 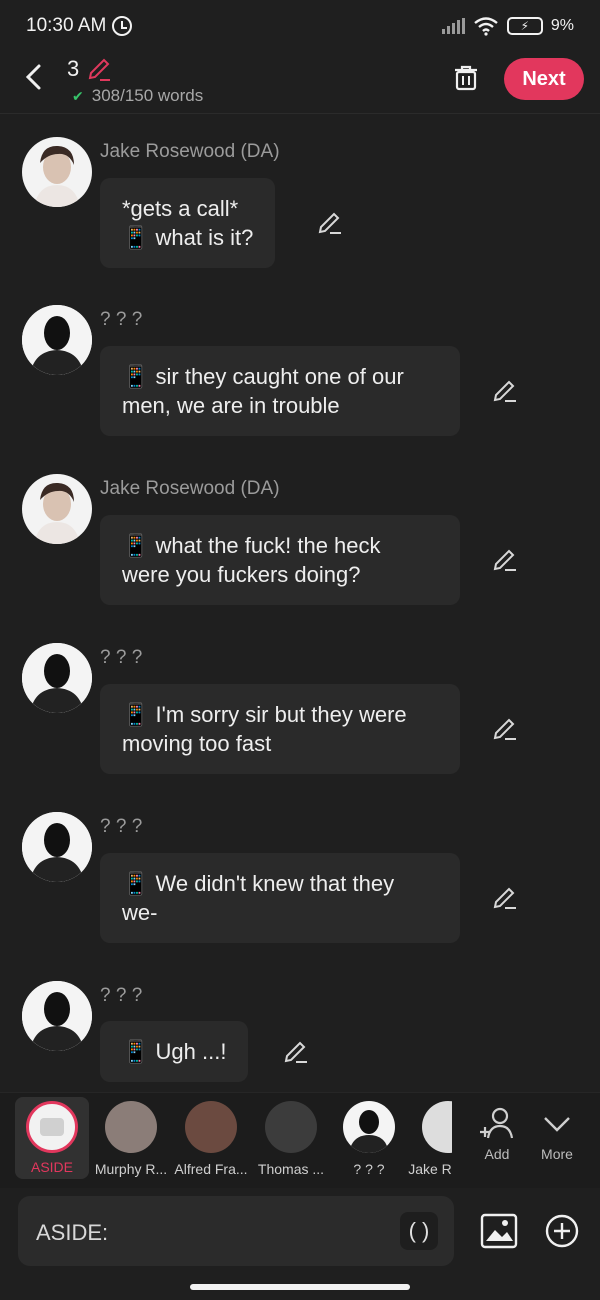 I want to click on word-count: ✔ 308/150 words, so click(x=137, y=96).